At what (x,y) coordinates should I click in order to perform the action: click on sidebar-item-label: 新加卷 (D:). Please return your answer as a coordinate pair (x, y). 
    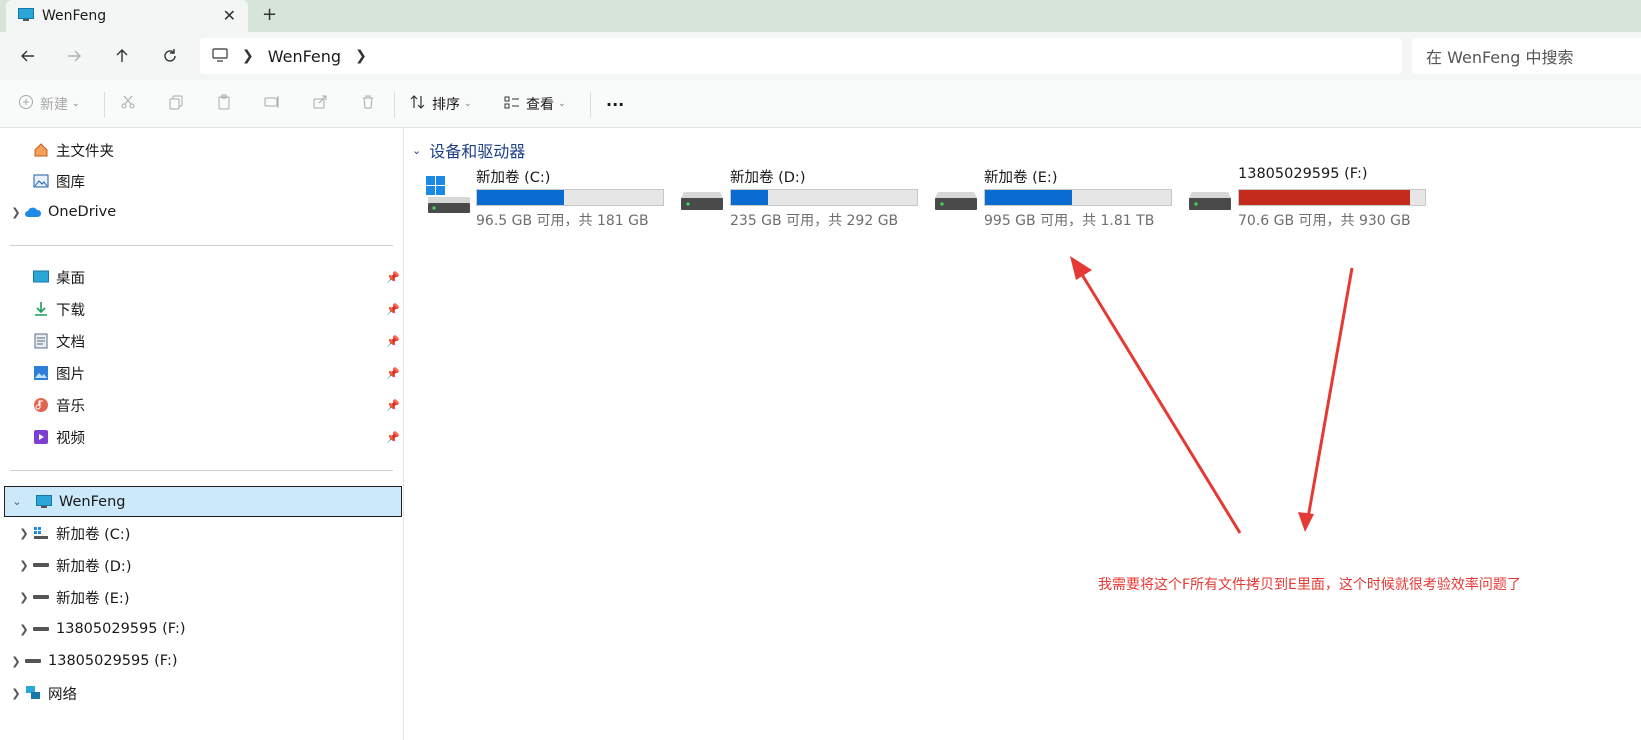
    Looking at the image, I should click on (94, 566).